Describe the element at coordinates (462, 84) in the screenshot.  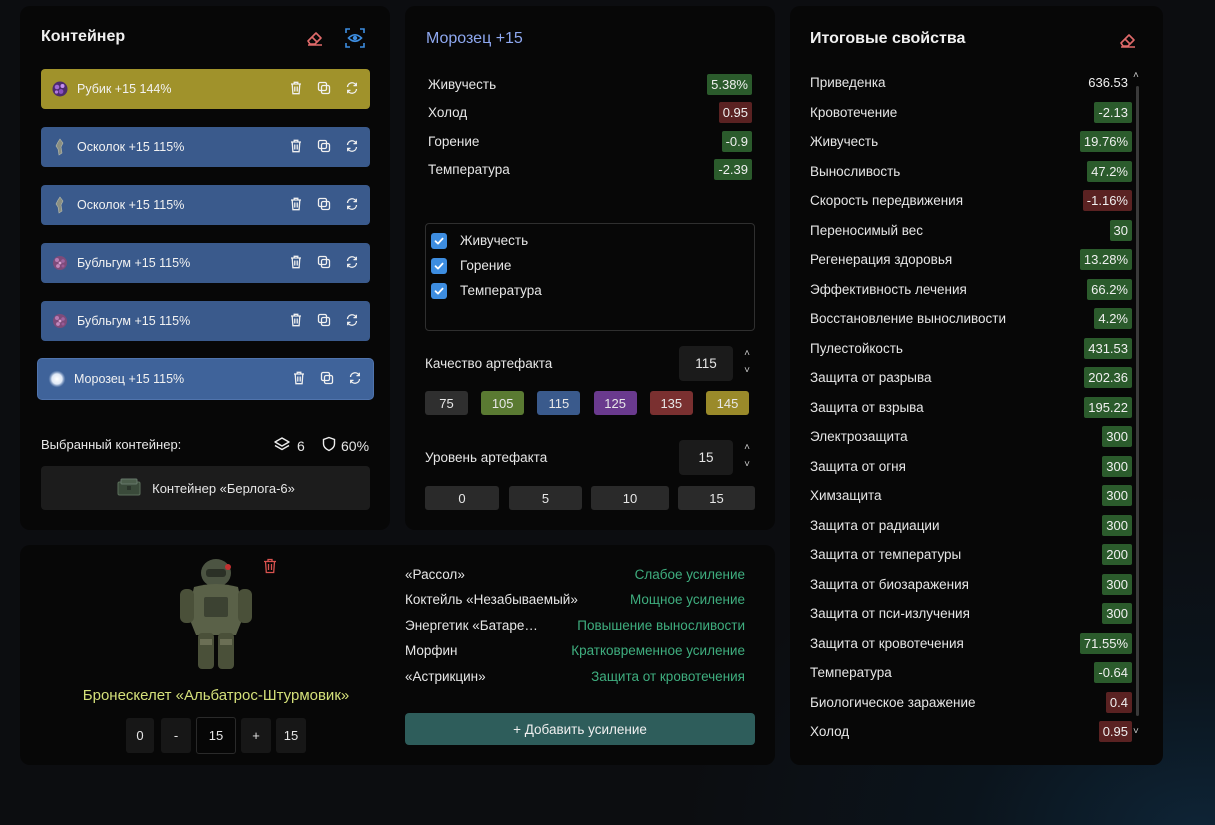
I see `stat-name: Живучесть` at that location.